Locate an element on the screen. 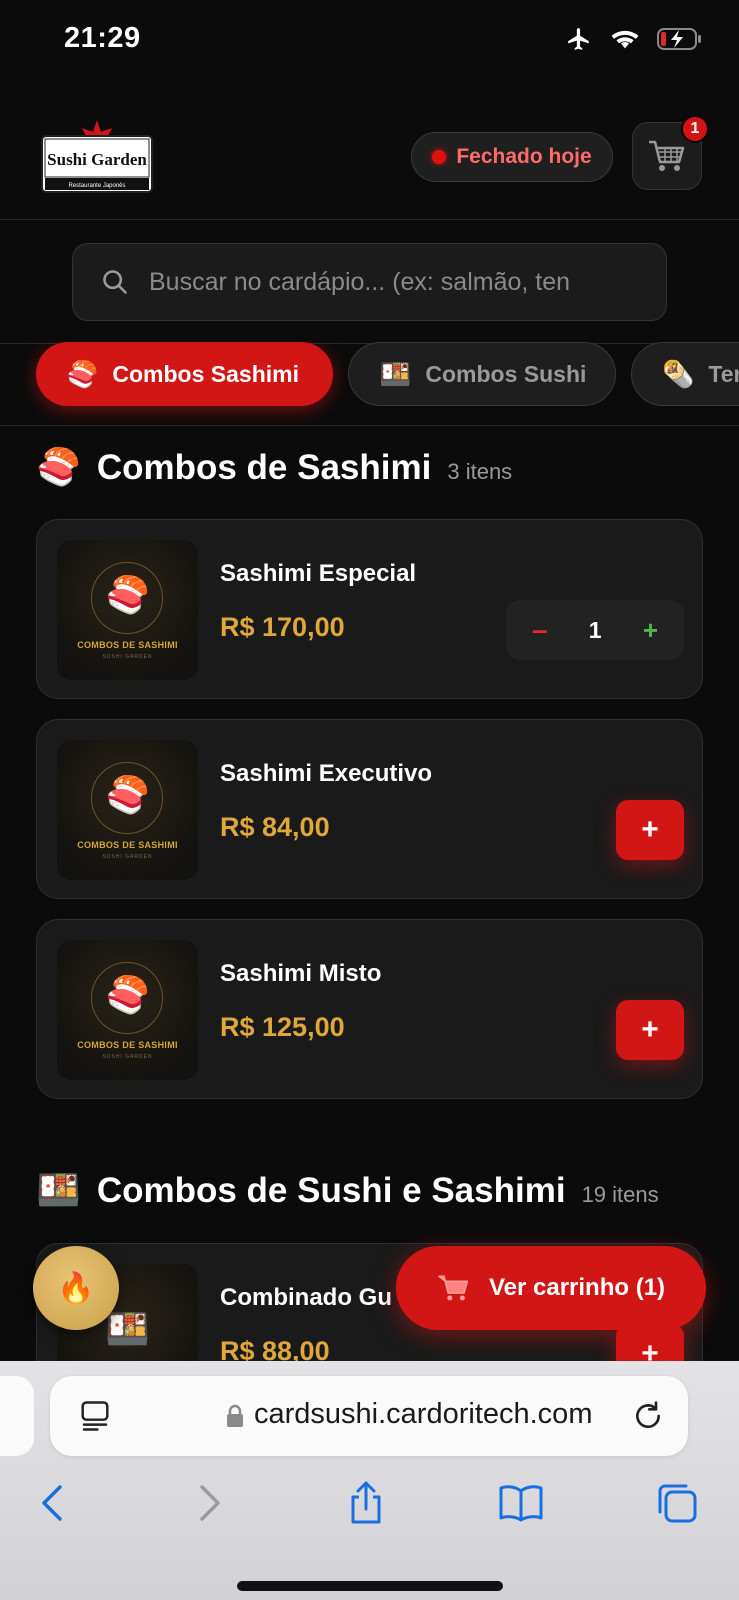  decrease-button: – is located at coordinates (540, 630).